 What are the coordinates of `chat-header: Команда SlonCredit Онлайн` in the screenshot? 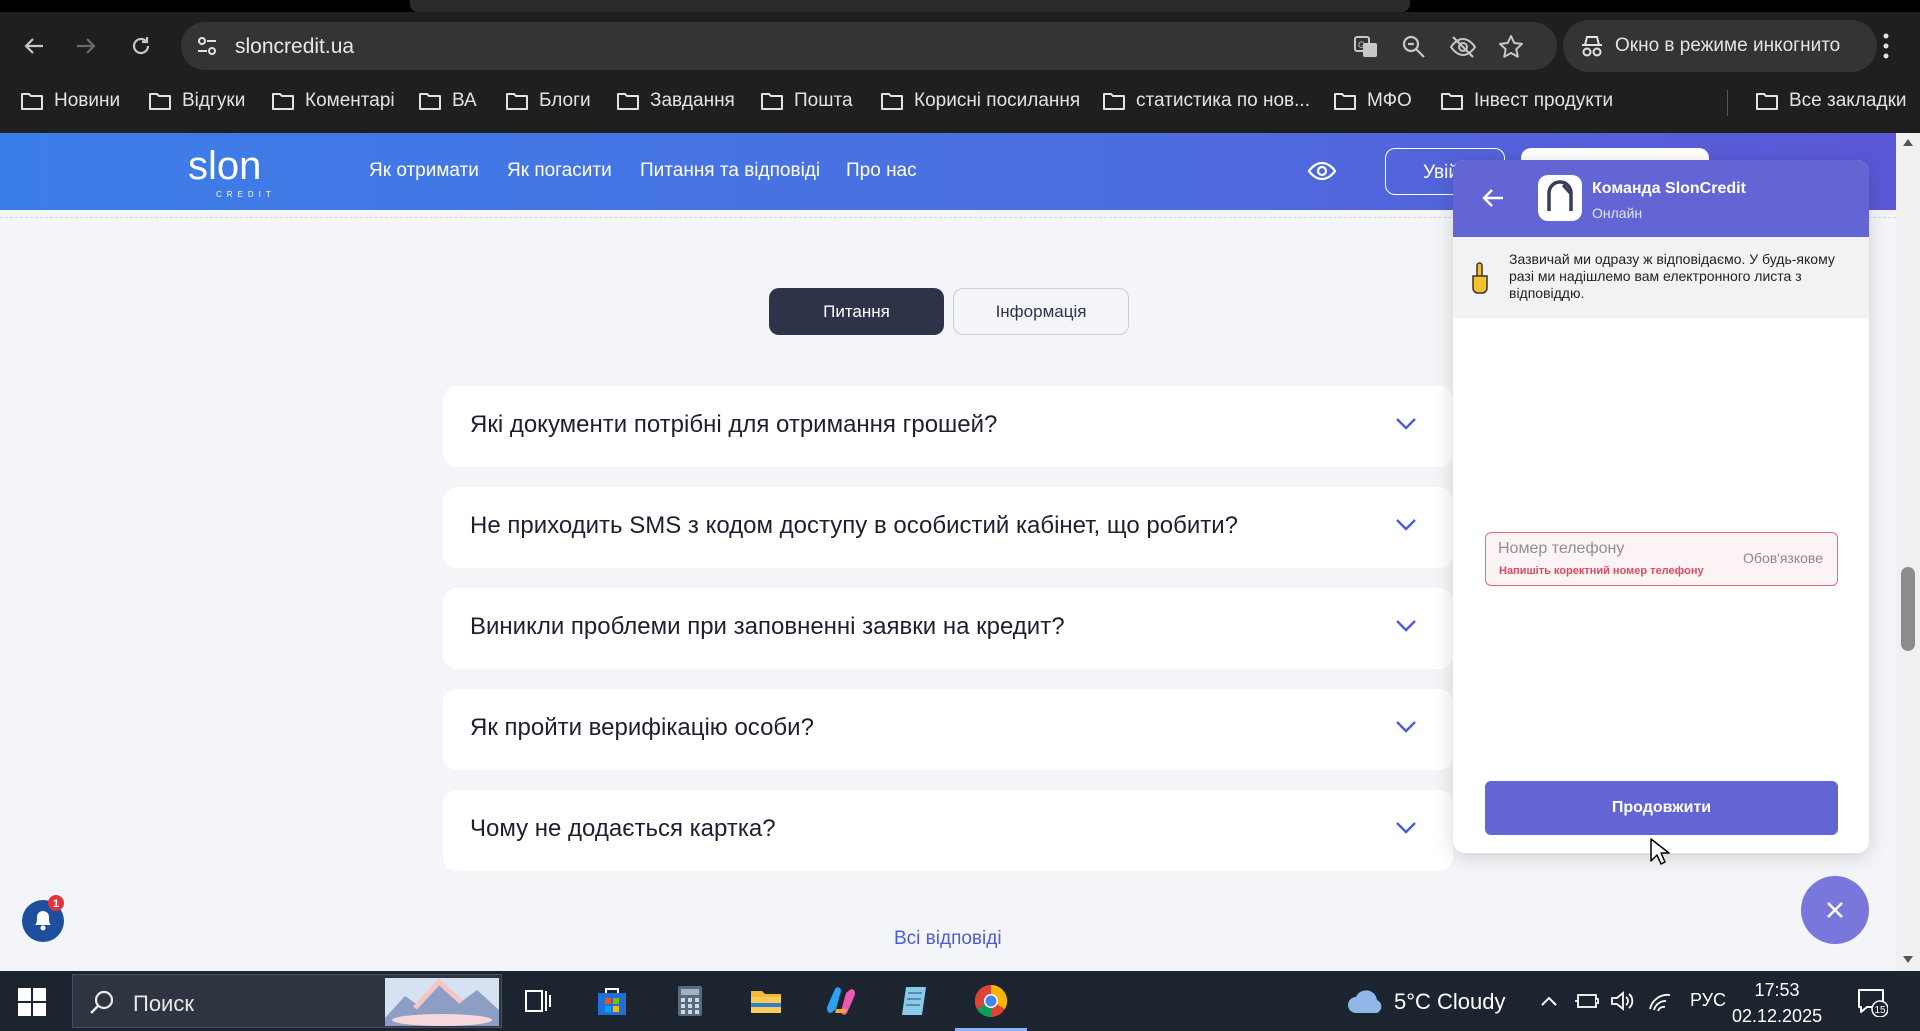 It's located at (1661, 198).